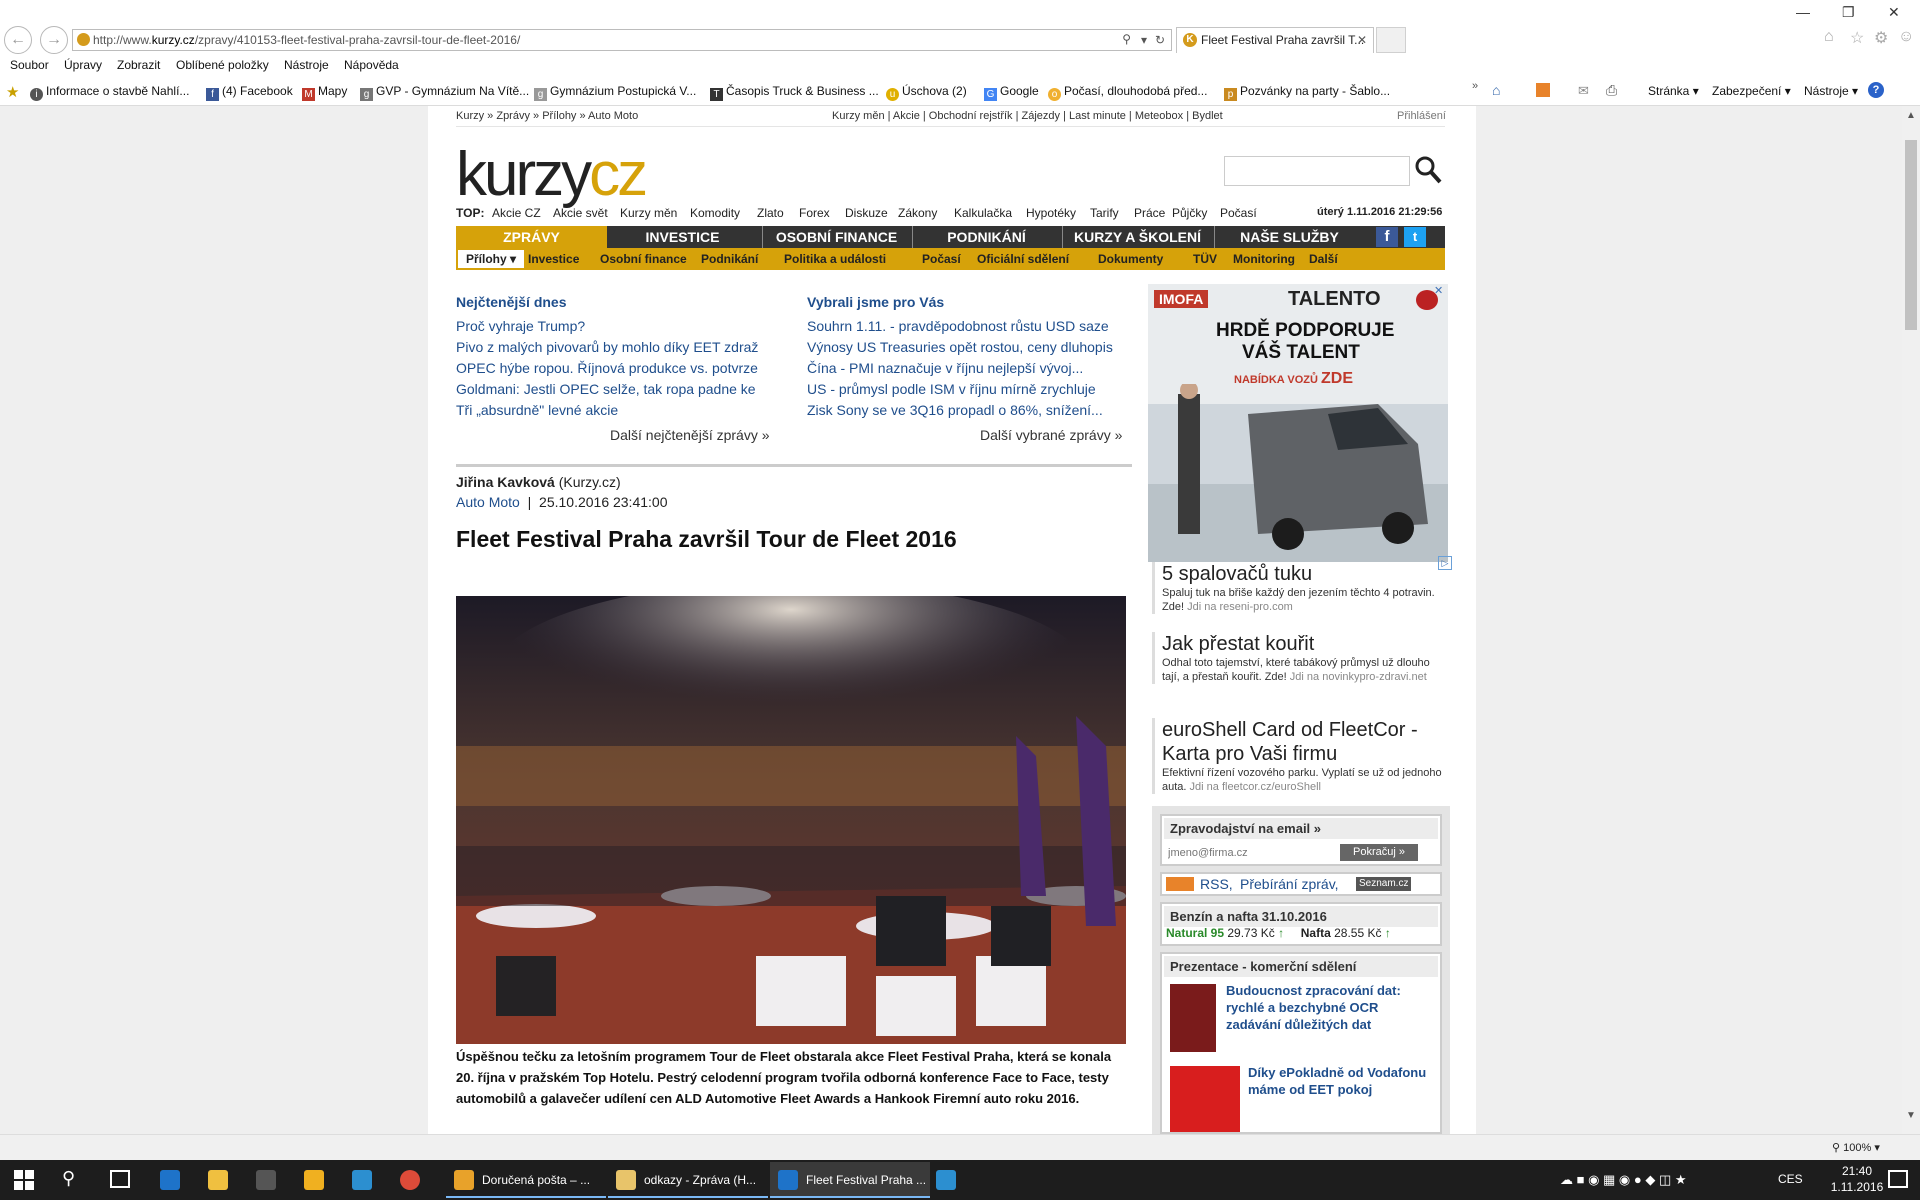  What do you see at coordinates (29, 65) in the screenshot?
I see `menu-item-file: Soubor` at bounding box center [29, 65].